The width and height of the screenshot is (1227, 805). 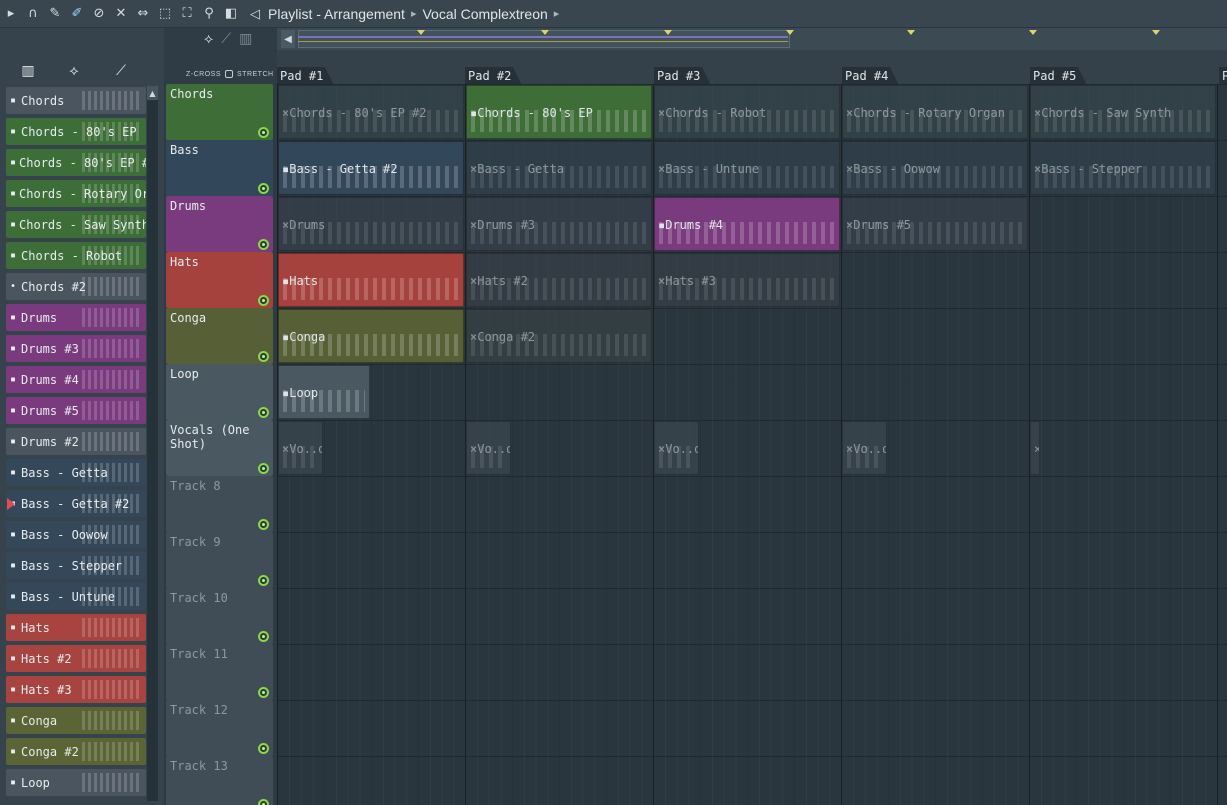 I want to click on slip-icon: ⇔, so click(x=143, y=14).